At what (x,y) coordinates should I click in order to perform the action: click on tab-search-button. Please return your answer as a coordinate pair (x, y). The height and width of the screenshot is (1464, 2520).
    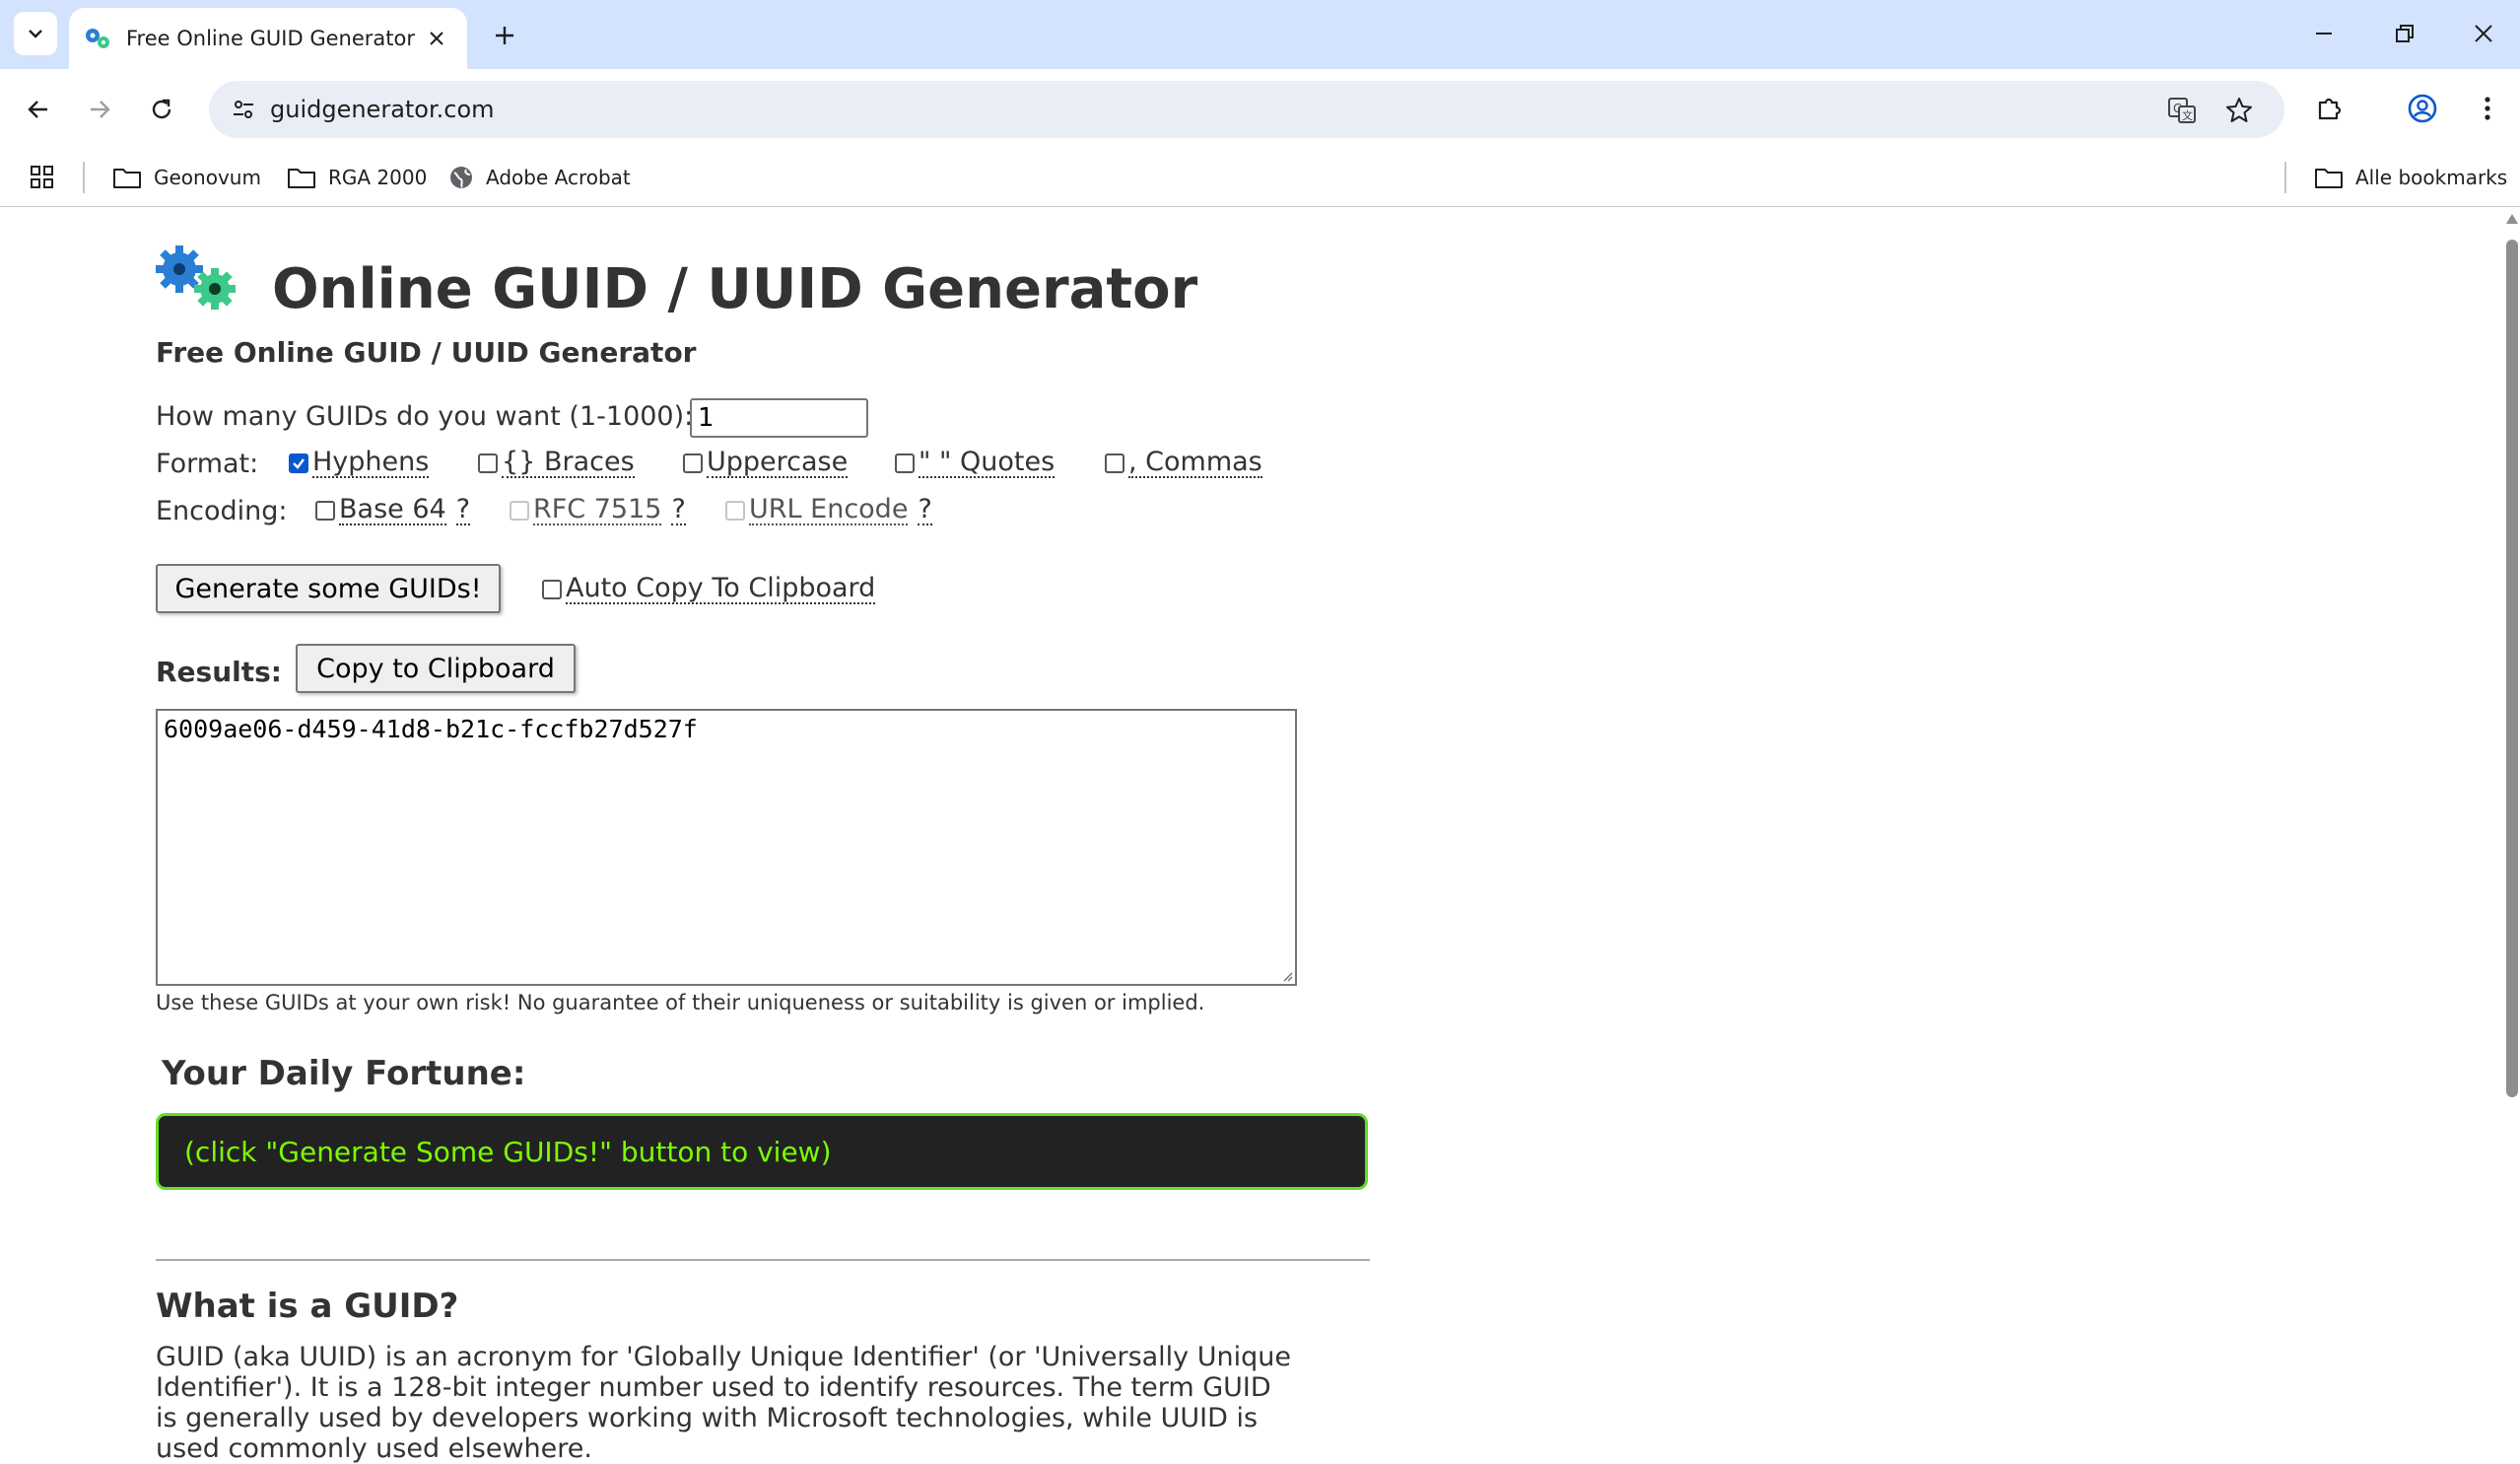
    Looking at the image, I should click on (35, 33).